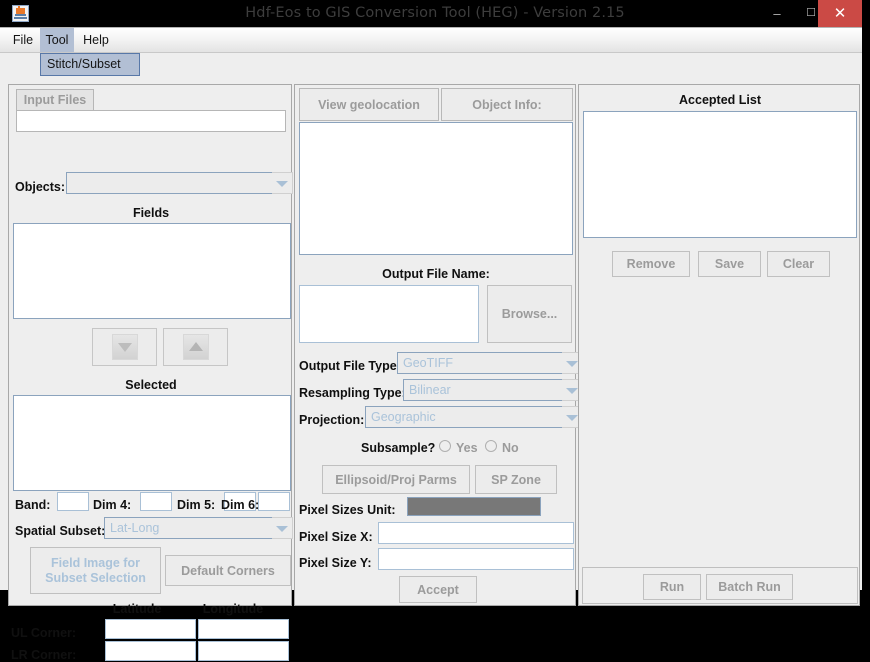 The height and width of the screenshot is (662, 870). What do you see at coordinates (243, 629) in the screenshot?
I see `ul-corner-lon-input` at bounding box center [243, 629].